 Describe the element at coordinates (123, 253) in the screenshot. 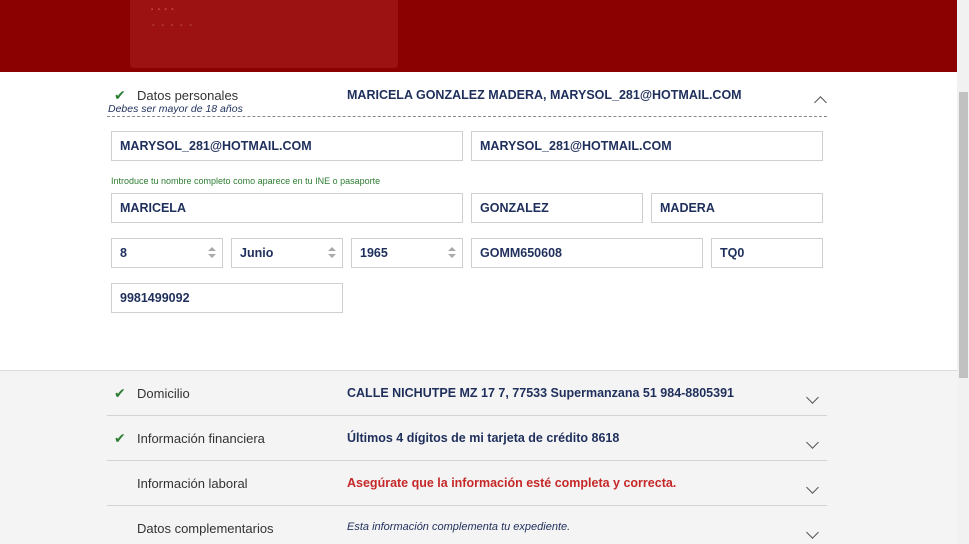

I see `birth-day-value: 8` at that location.